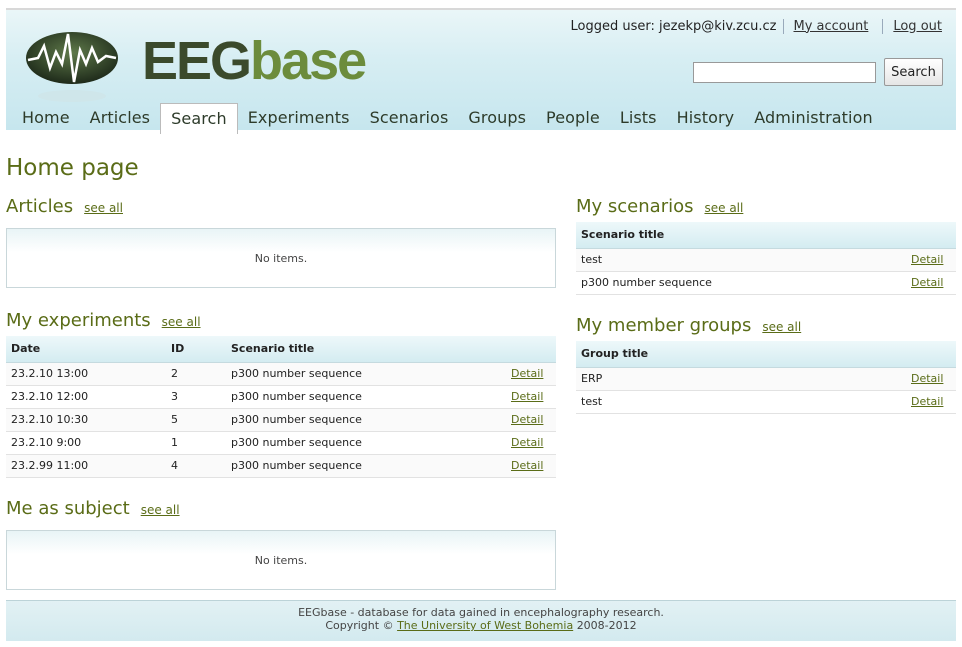 The image size is (962, 647). What do you see at coordinates (196, 374) in the screenshot?
I see `cell-id: 2` at bounding box center [196, 374].